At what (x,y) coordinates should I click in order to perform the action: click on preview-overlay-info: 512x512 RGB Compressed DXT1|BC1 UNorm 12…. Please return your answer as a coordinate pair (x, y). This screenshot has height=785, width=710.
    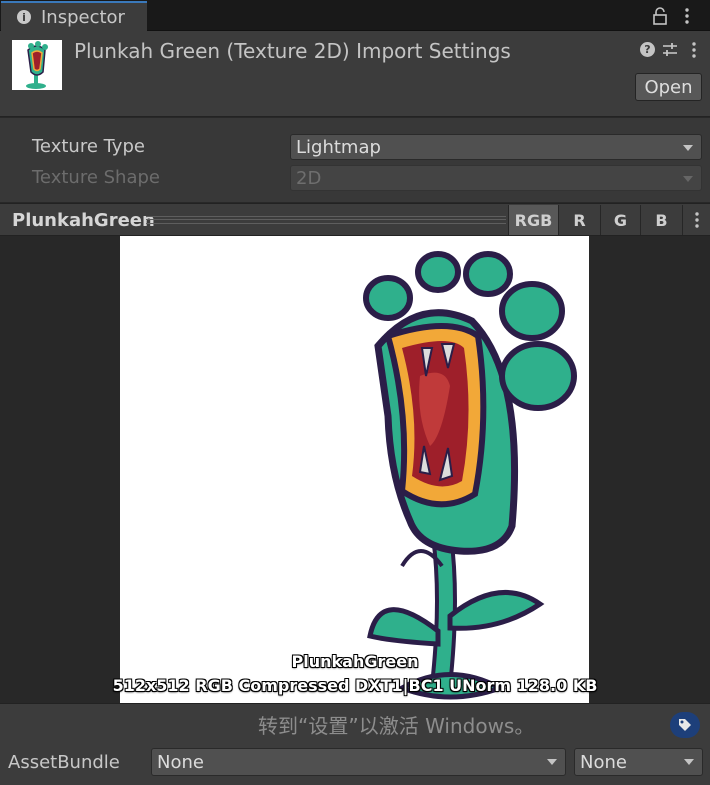
    Looking at the image, I should click on (355, 685).